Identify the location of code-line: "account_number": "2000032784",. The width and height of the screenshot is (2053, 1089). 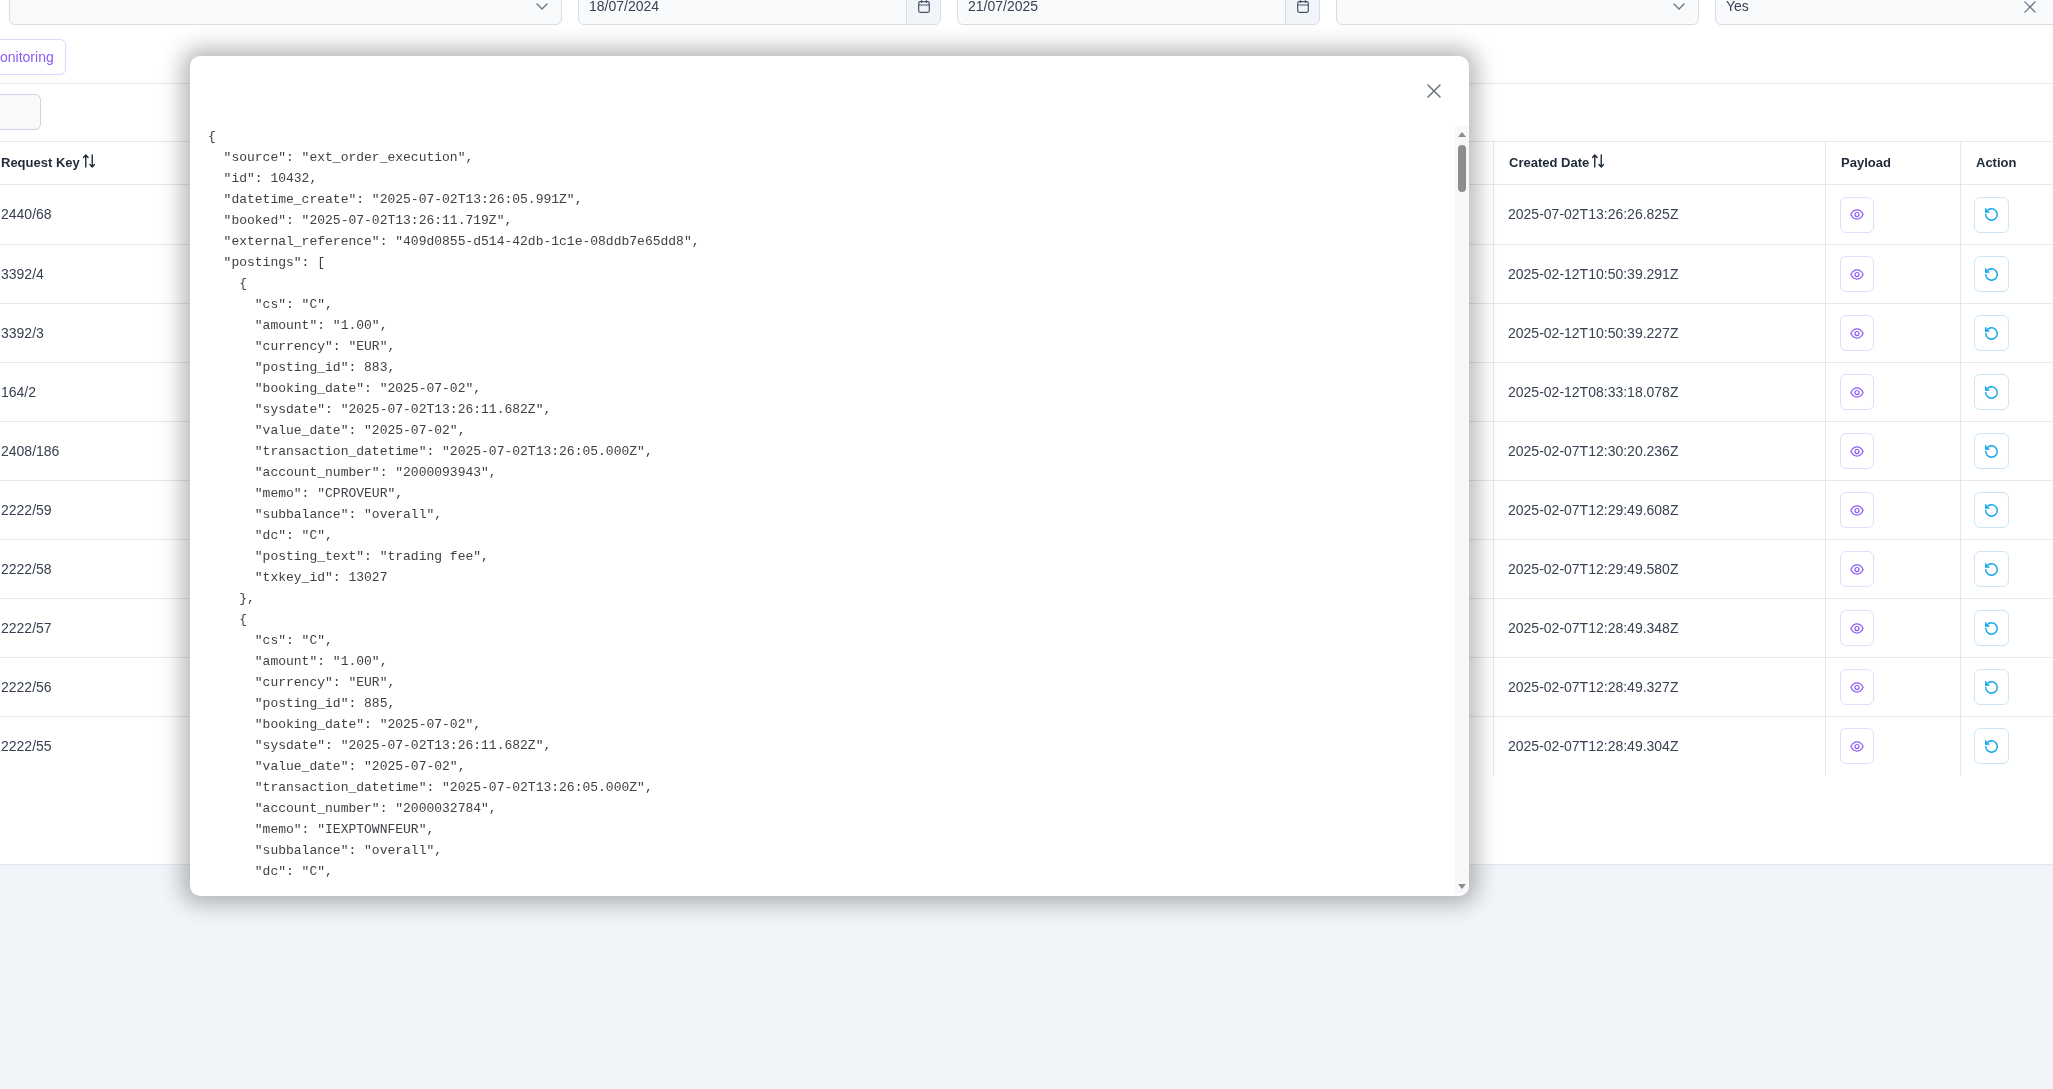
(375, 809).